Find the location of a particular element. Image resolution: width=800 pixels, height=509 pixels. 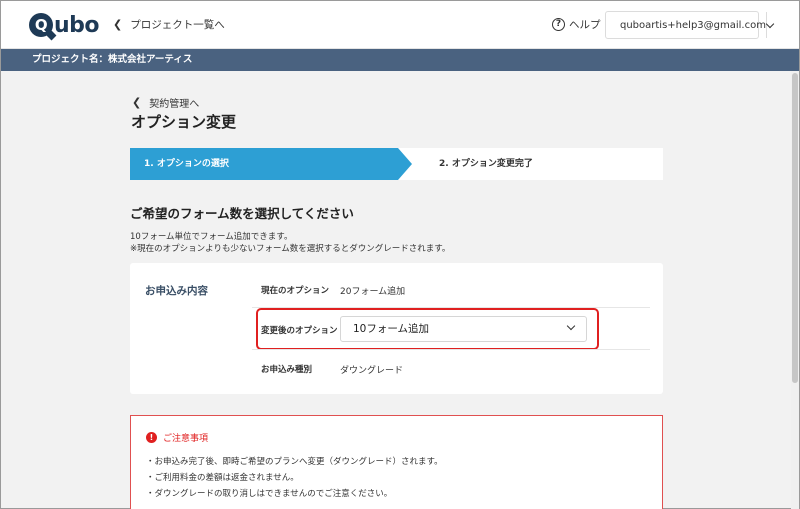

project-name-bar: プロジェクト名：株式会社アーティス is located at coordinates (400, 60).